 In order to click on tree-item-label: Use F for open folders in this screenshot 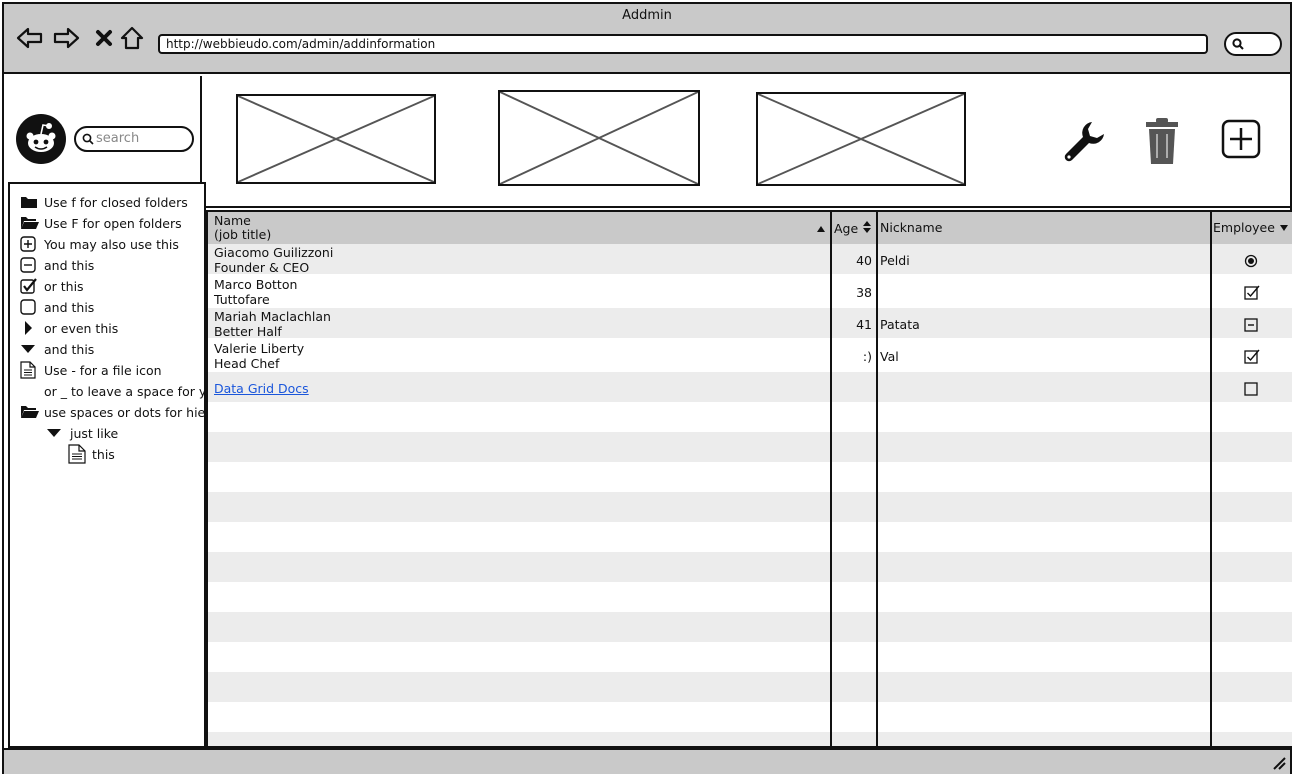, I will do `click(113, 223)`.